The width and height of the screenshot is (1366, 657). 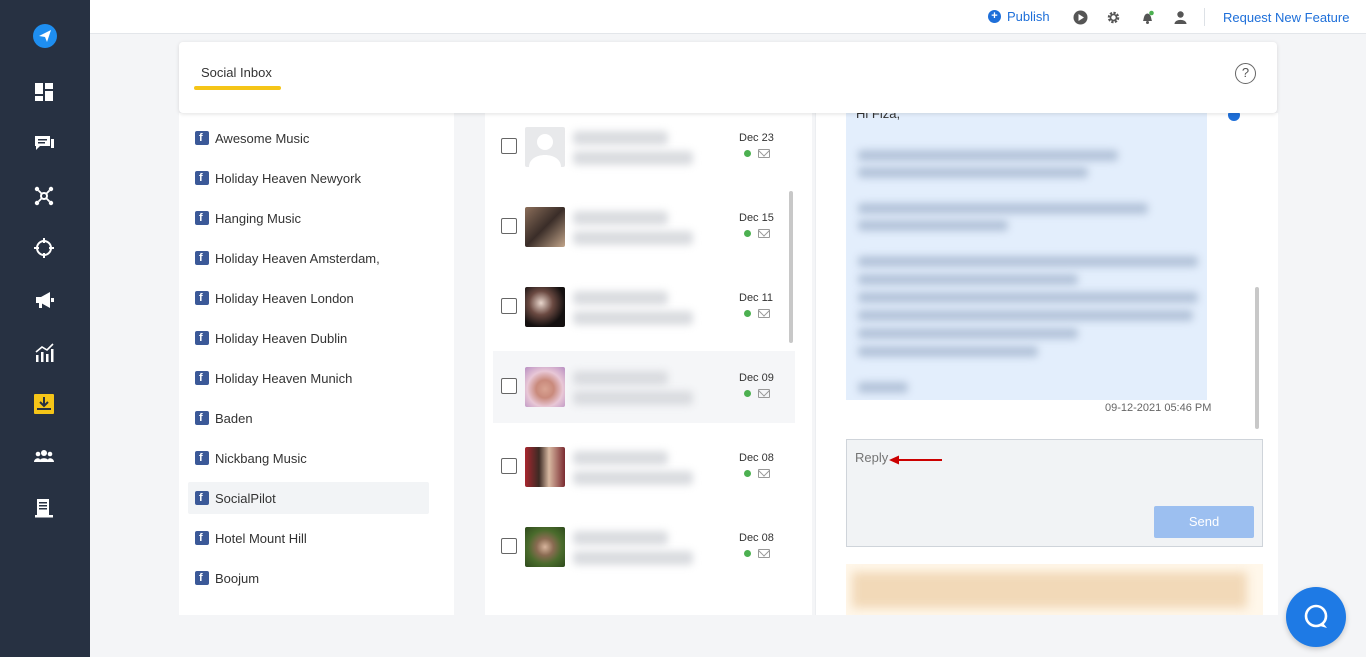 I want to click on list-scrollbar, so click(x=791, y=267).